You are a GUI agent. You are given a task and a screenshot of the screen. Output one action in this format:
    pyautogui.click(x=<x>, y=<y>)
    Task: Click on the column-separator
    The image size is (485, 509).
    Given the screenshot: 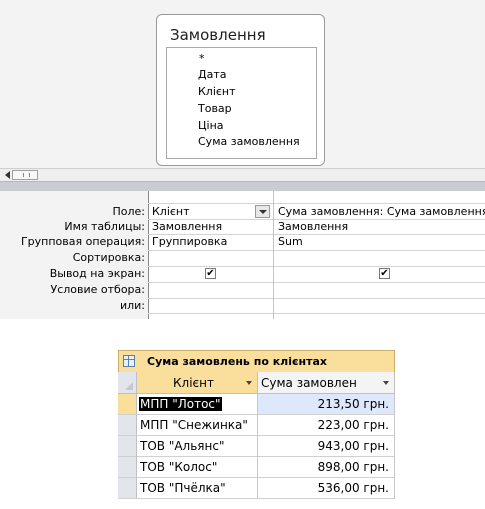 What is the action you would take?
    pyautogui.click(x=273, y=255)
    